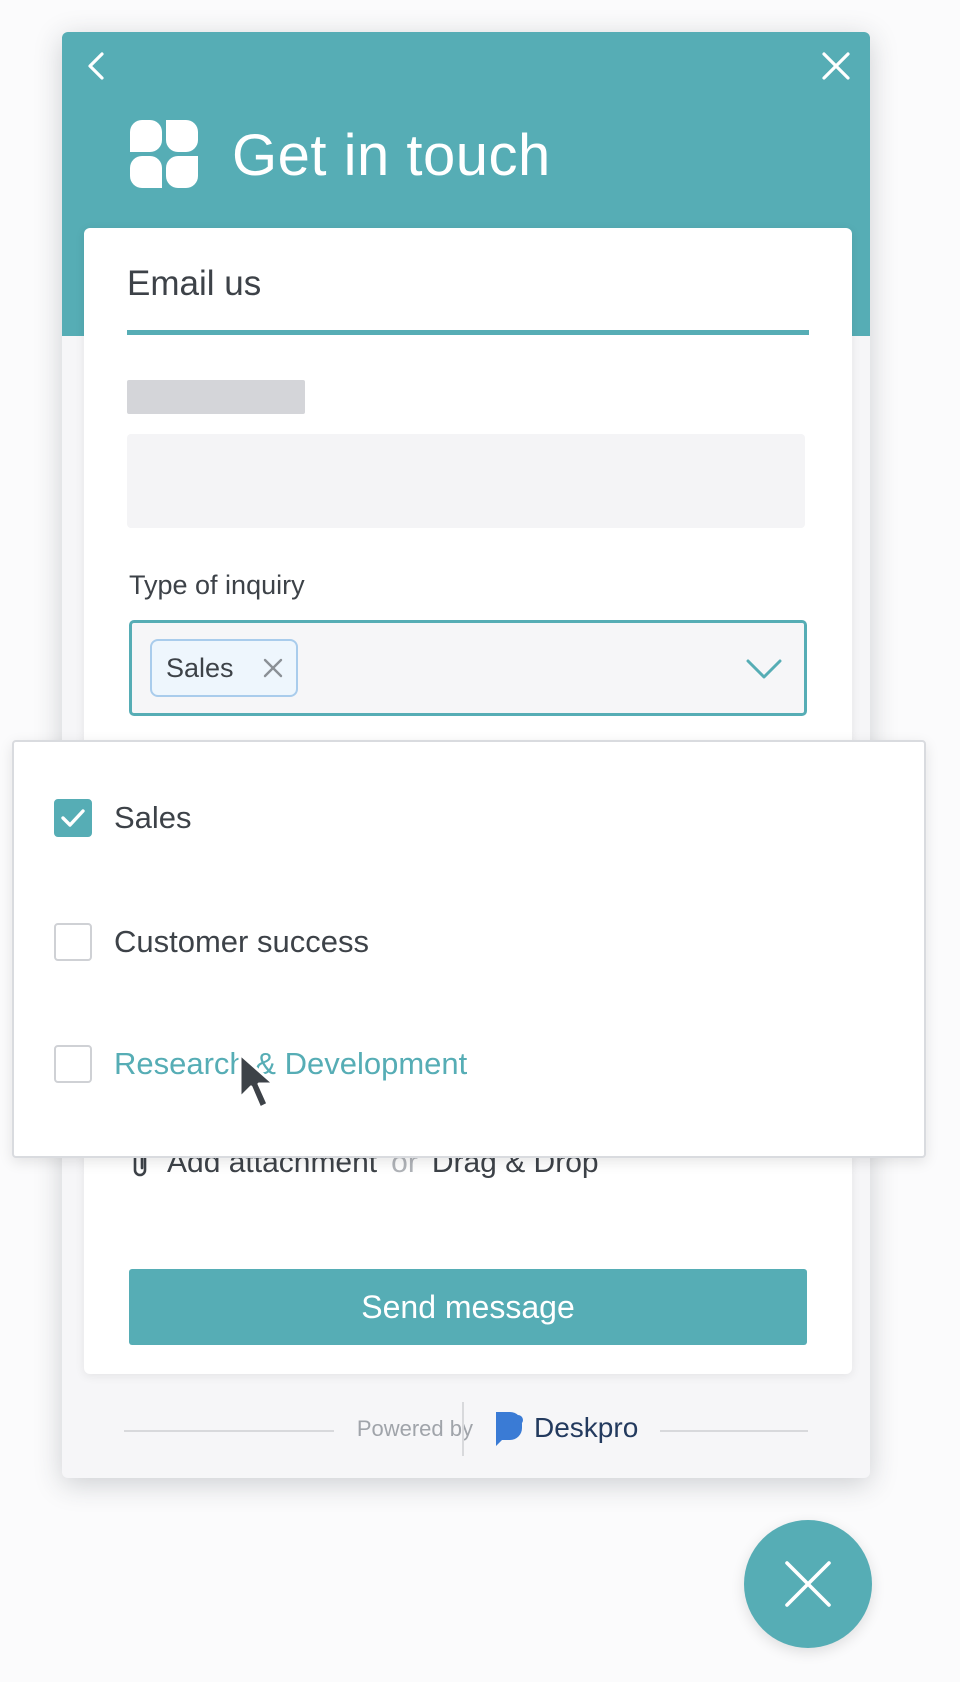 This screenshot has height=1682, width=960. What do you see at coordinates (273, 668) in the screenshot?
I see `chip-remove-icon` at bounding box center [273, 668].